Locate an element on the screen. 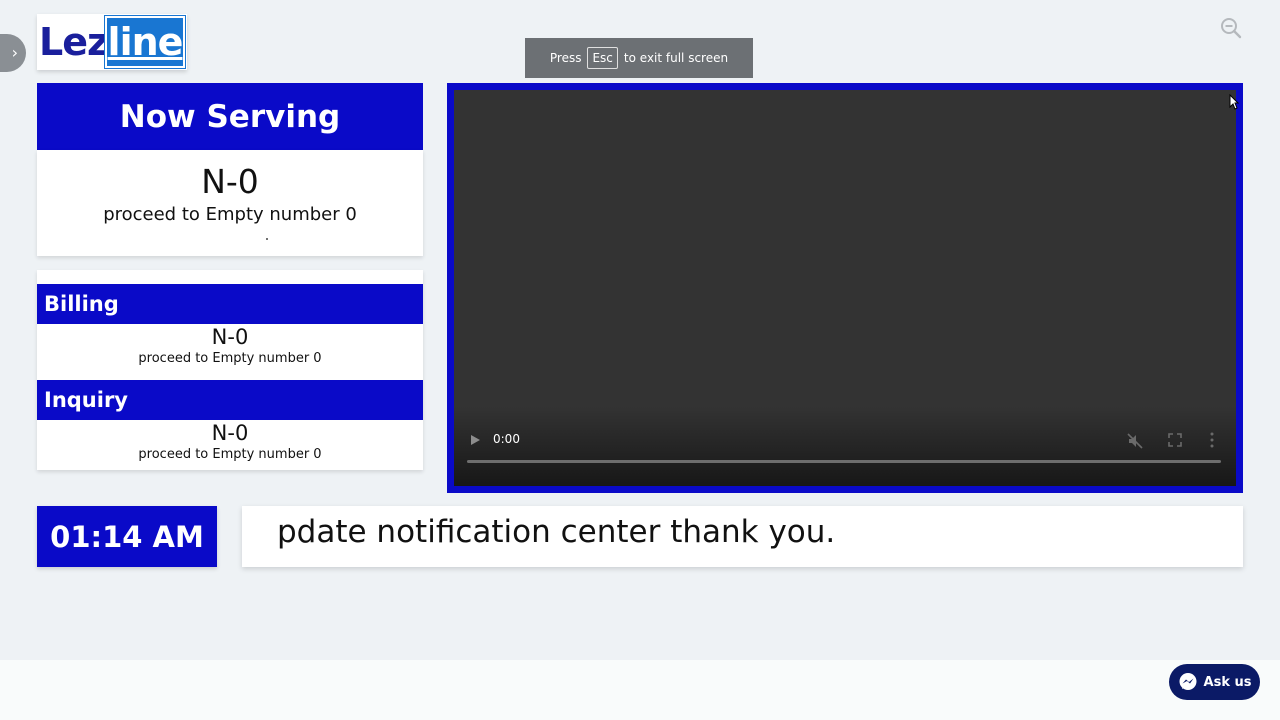  muted-speaker-icon is located at coordinates (1135, 441).